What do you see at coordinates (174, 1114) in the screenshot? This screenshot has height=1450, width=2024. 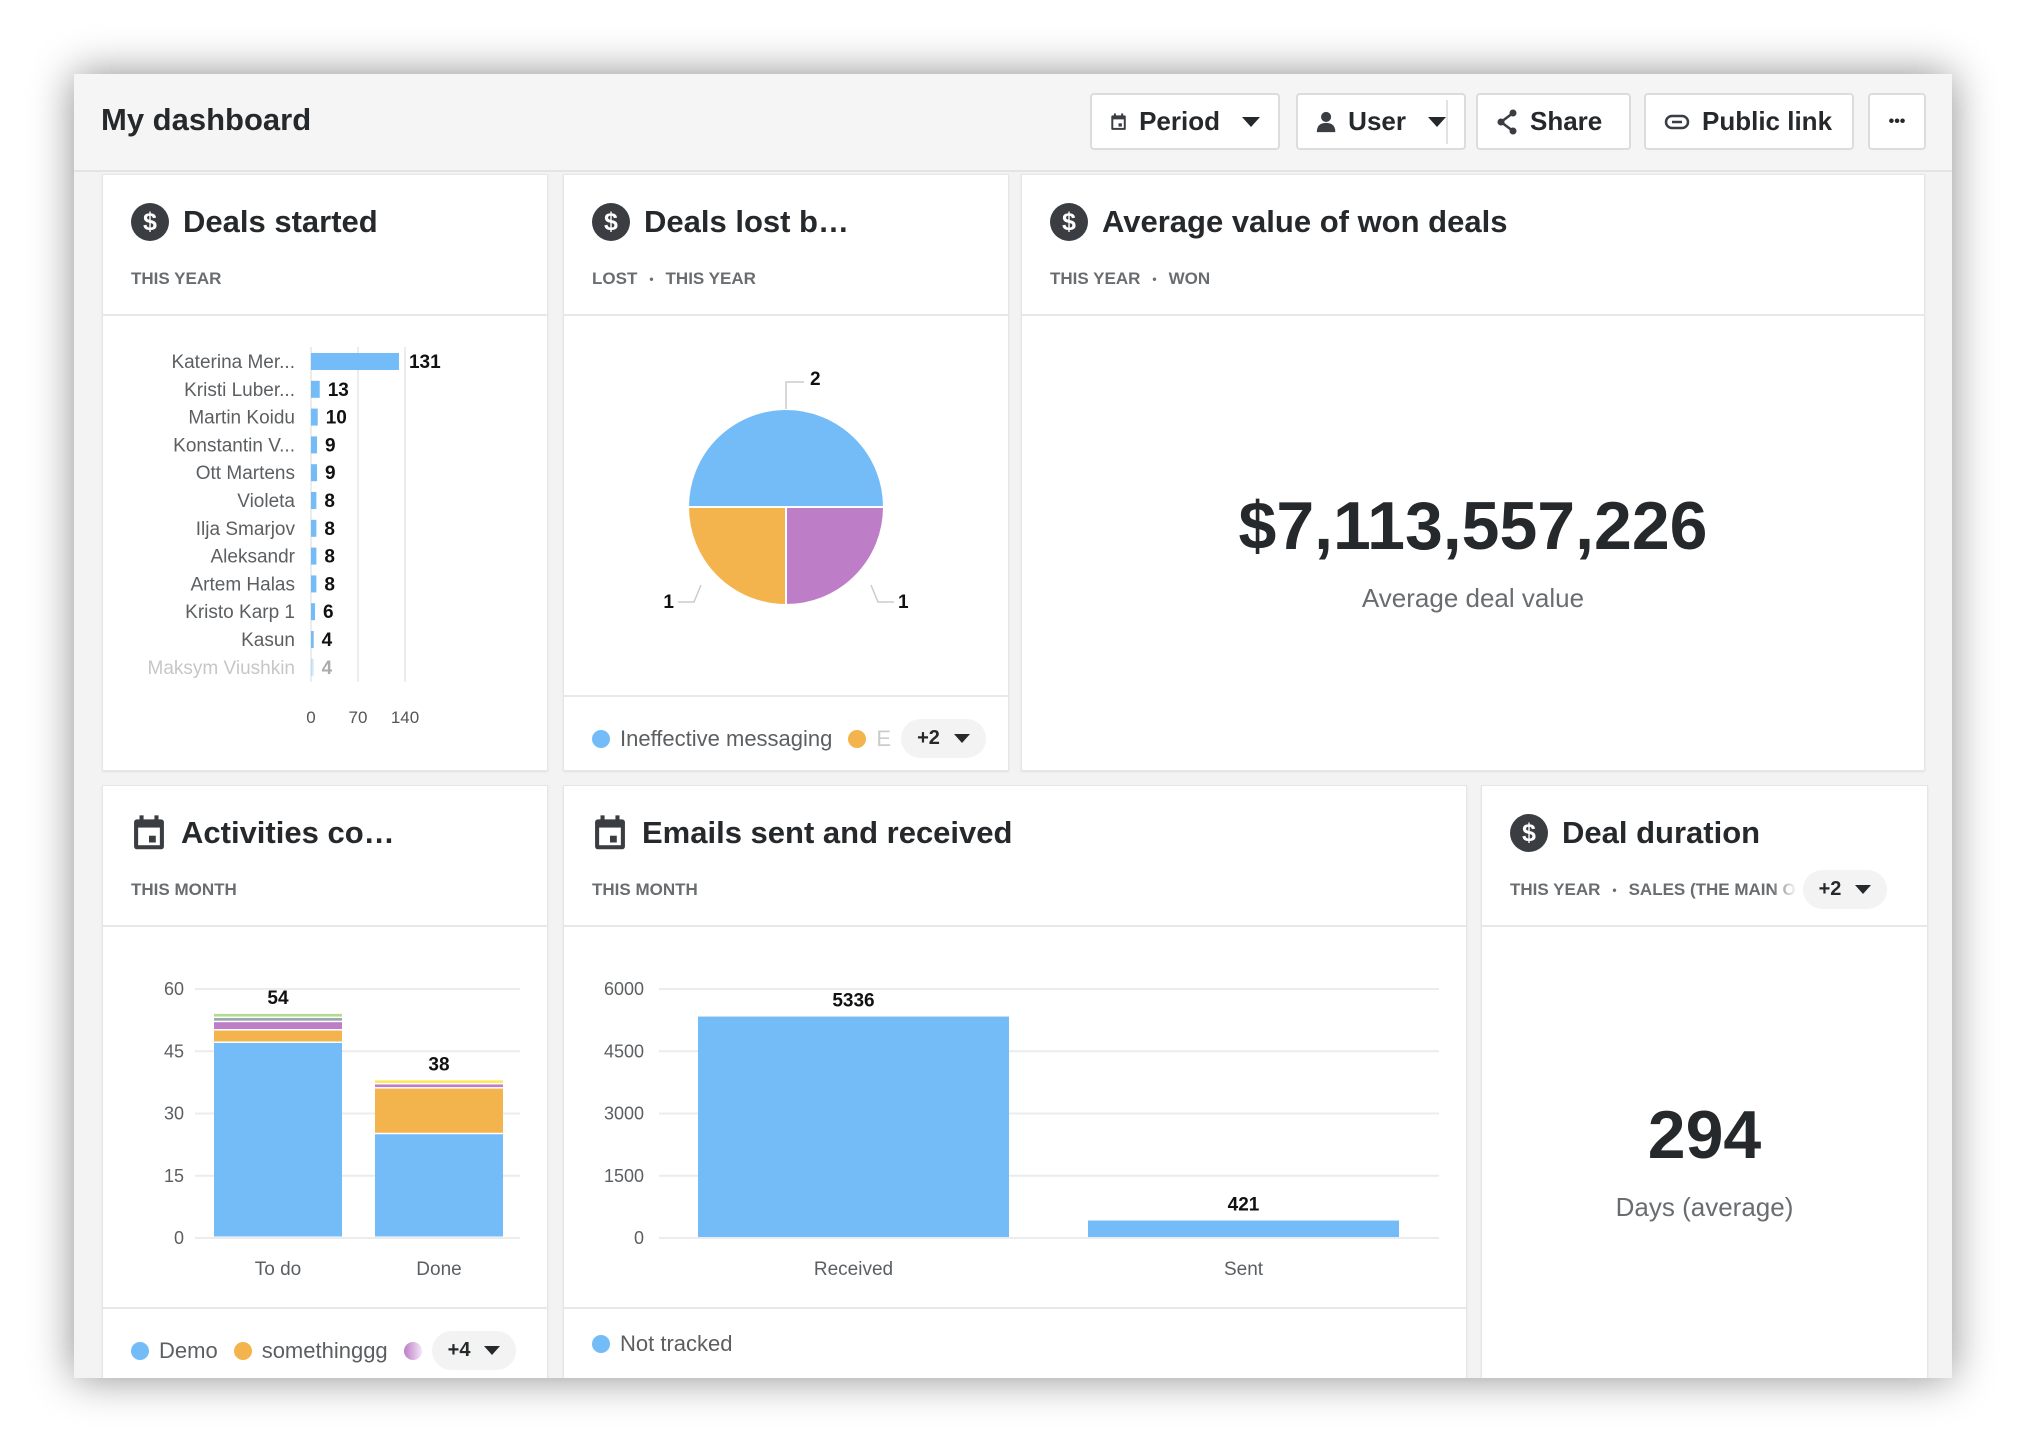 I see `y-tick-label: 30` at bounding box center [174, 1114].